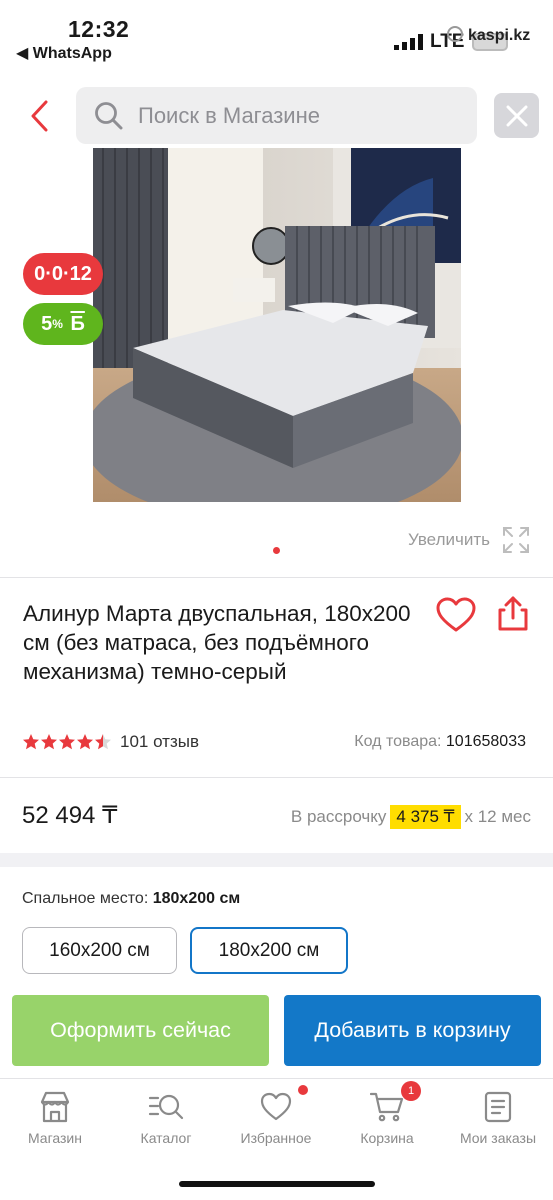  Describe the element at coordinates (516, 540) in the screenshot. I see `expand-icon` at that location.